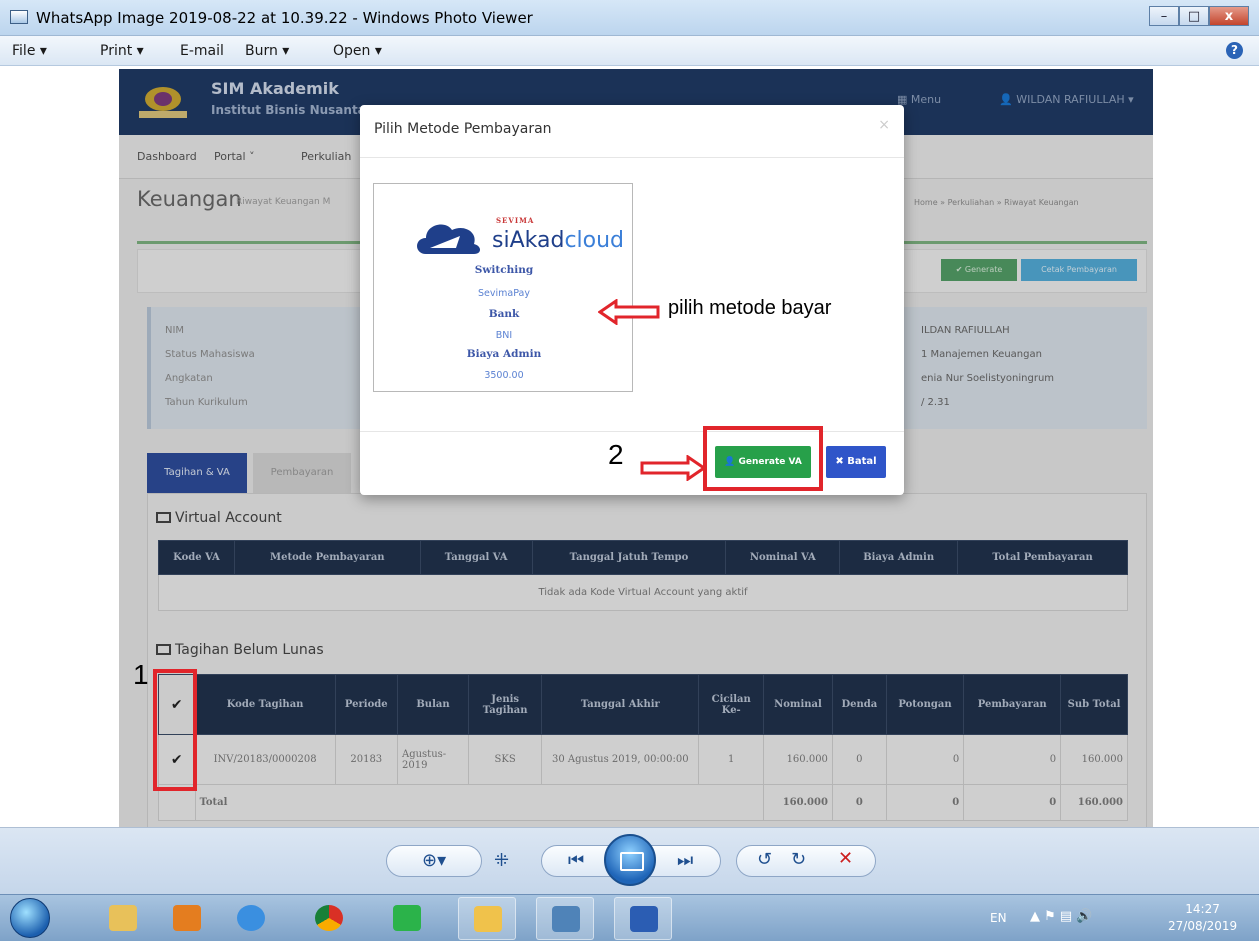 This screenshot has height=941, width=1259. What do you see at coordinates (504, 354) in the screenshot?
I see `card-line: Biaya Admin` at bounding box center [504, 354].